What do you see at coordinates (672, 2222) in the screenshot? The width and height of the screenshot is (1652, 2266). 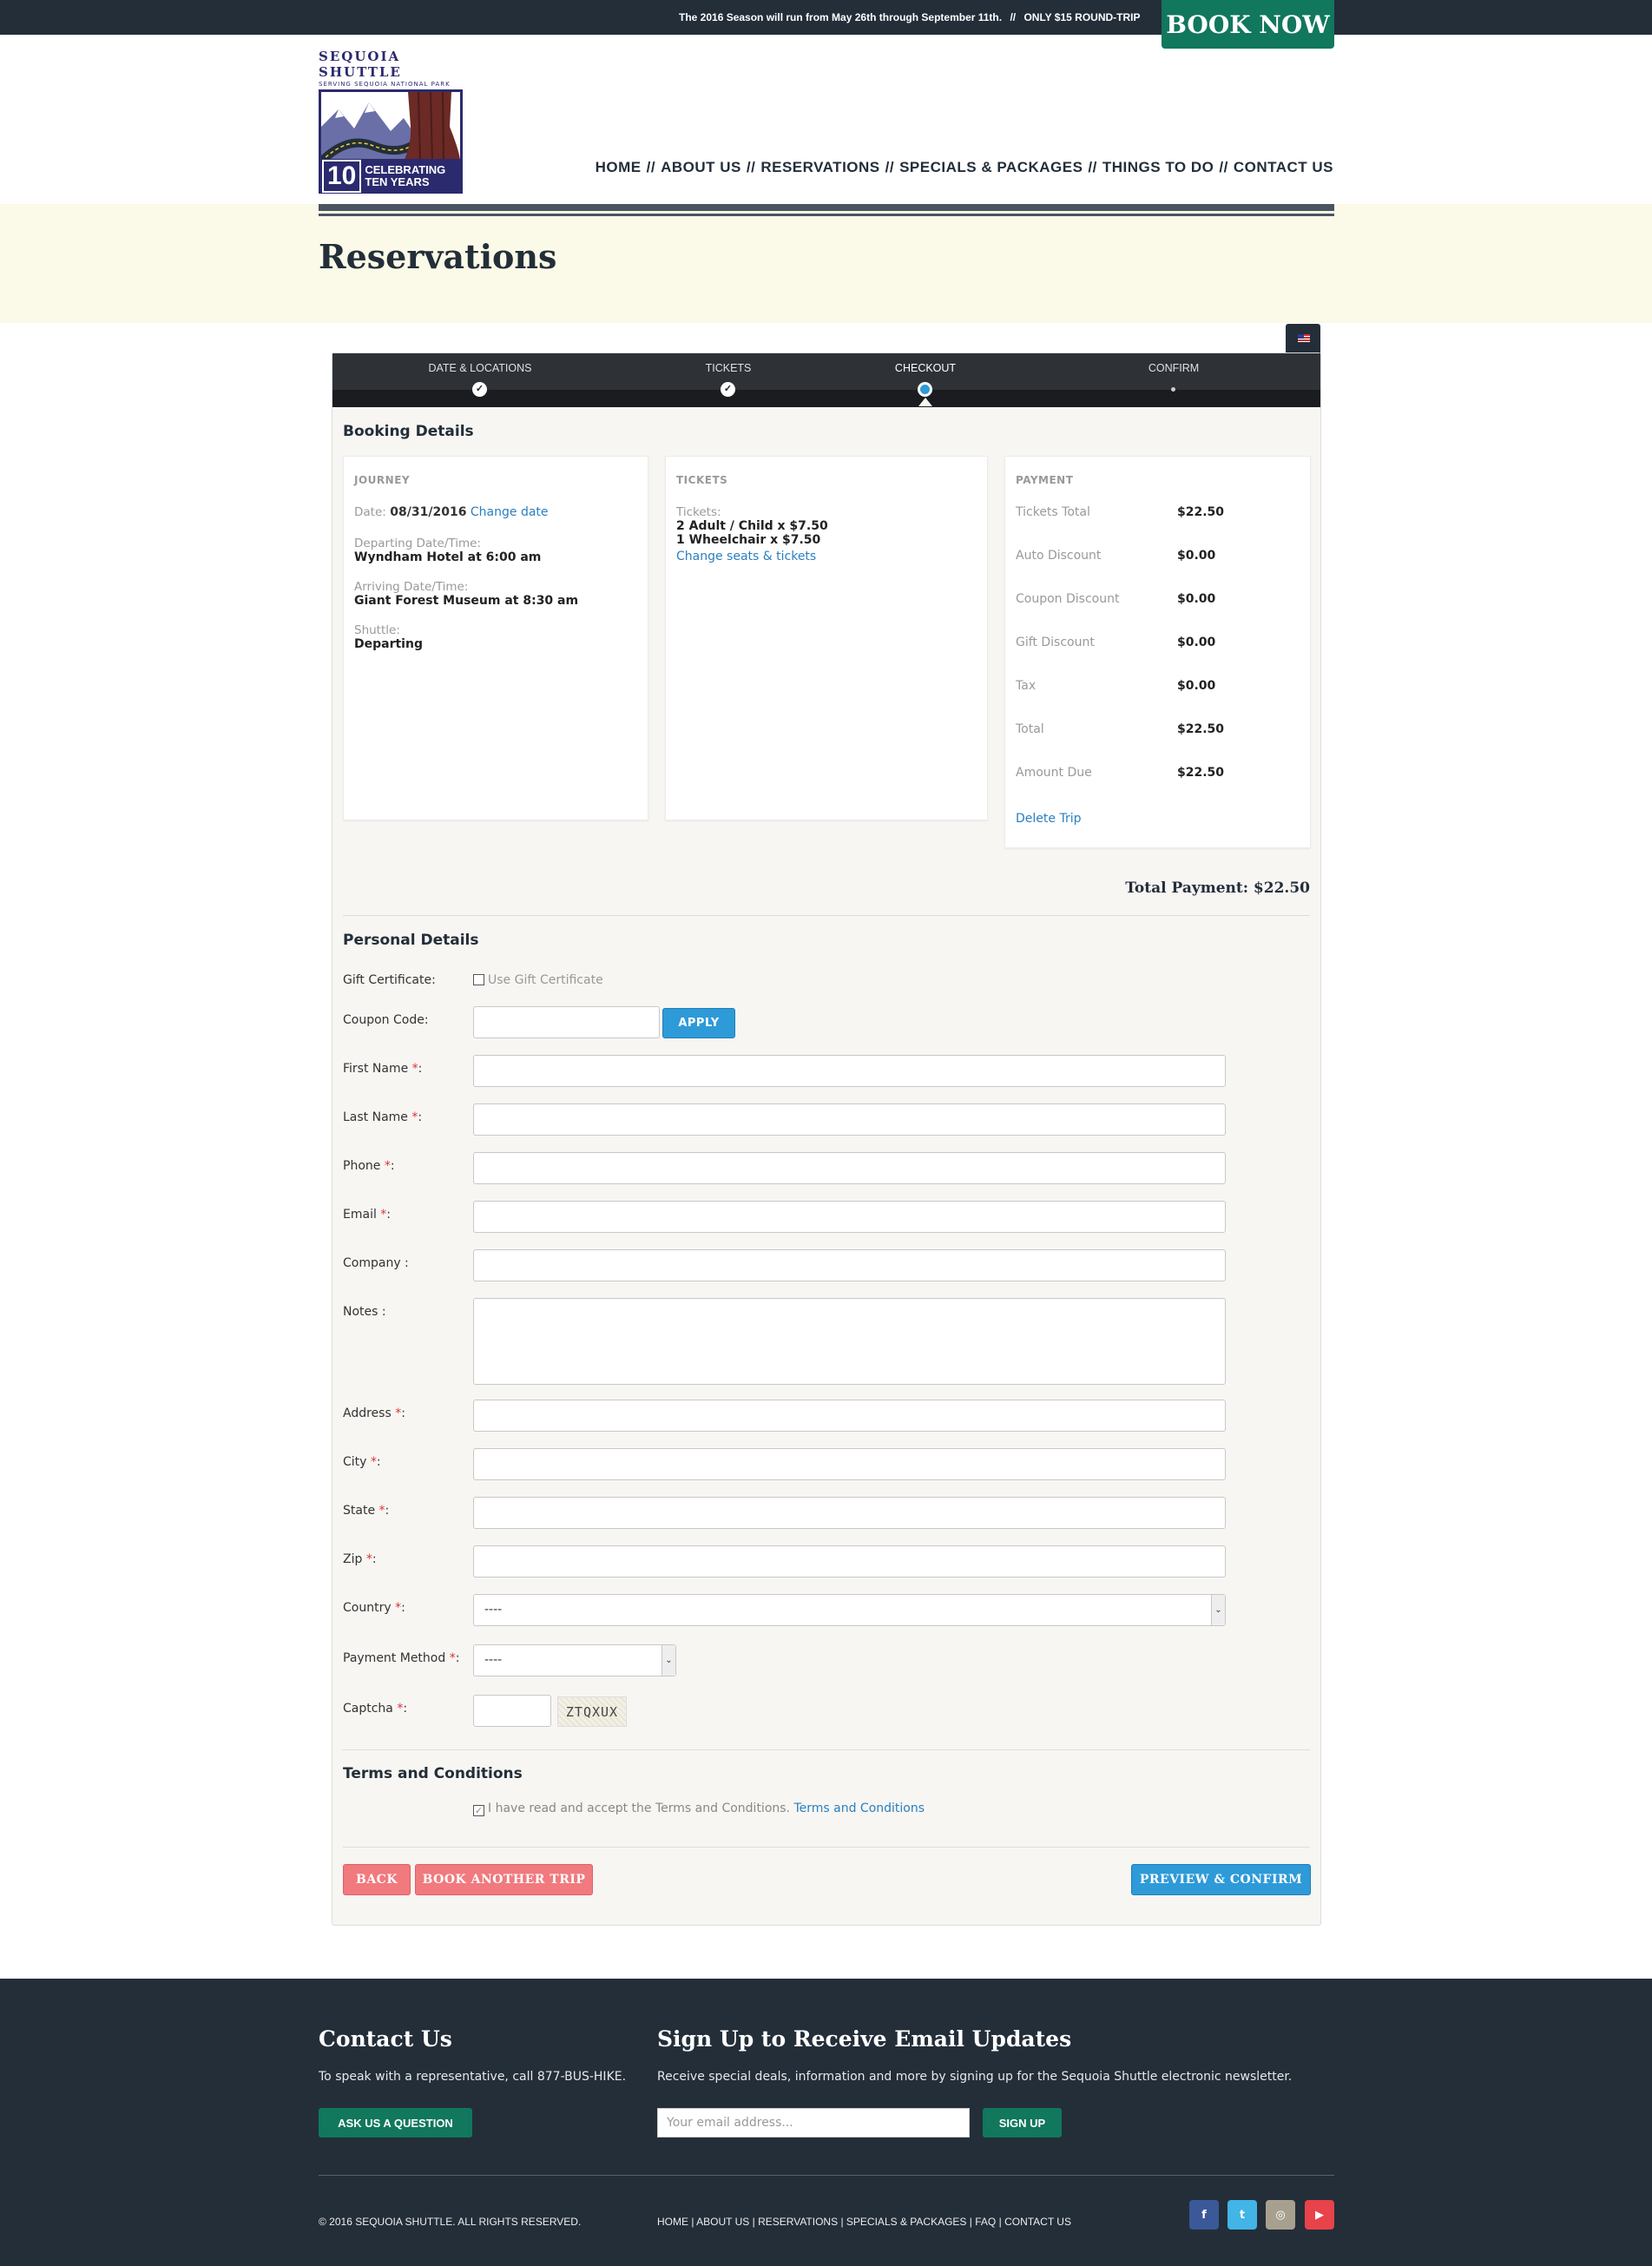 I see `footer-link-home: HOME` at bounding box center [672, 2222].